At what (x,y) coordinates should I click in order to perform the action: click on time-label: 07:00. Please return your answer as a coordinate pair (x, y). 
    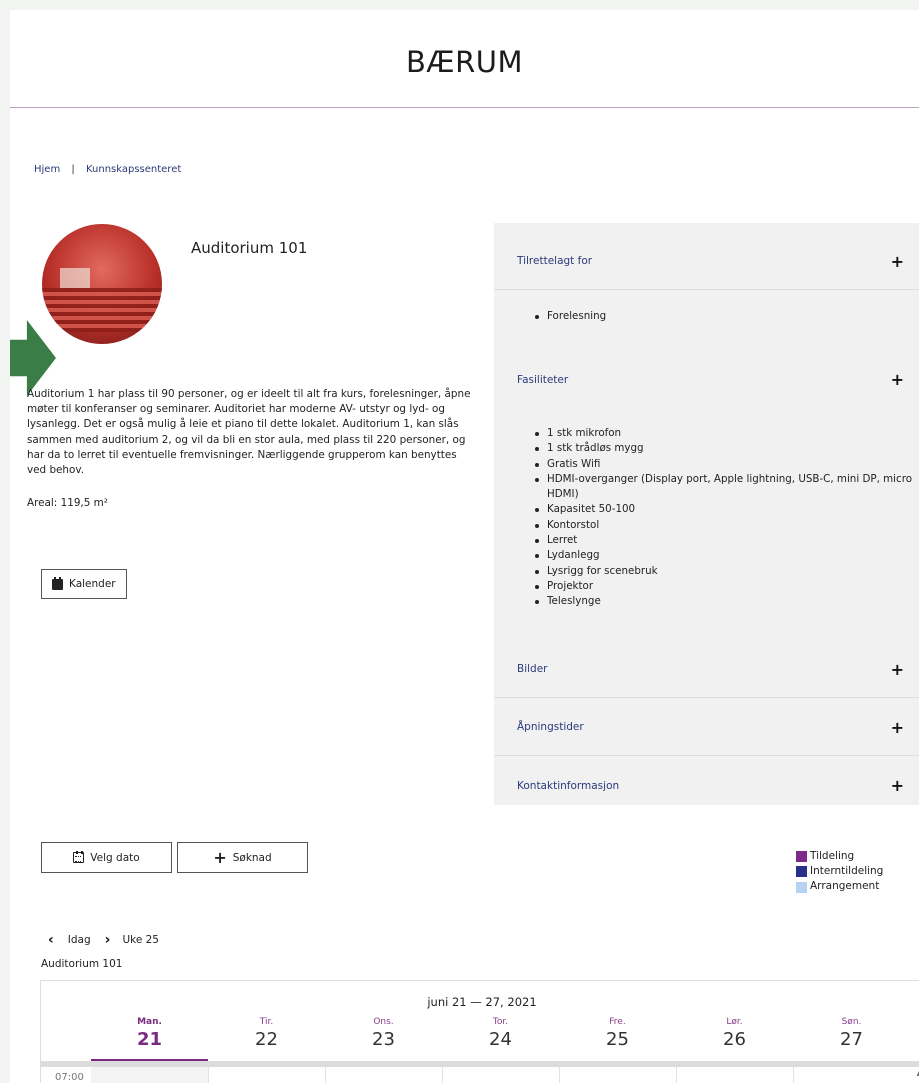
    Looking at the image, I should click on (69, 1077).